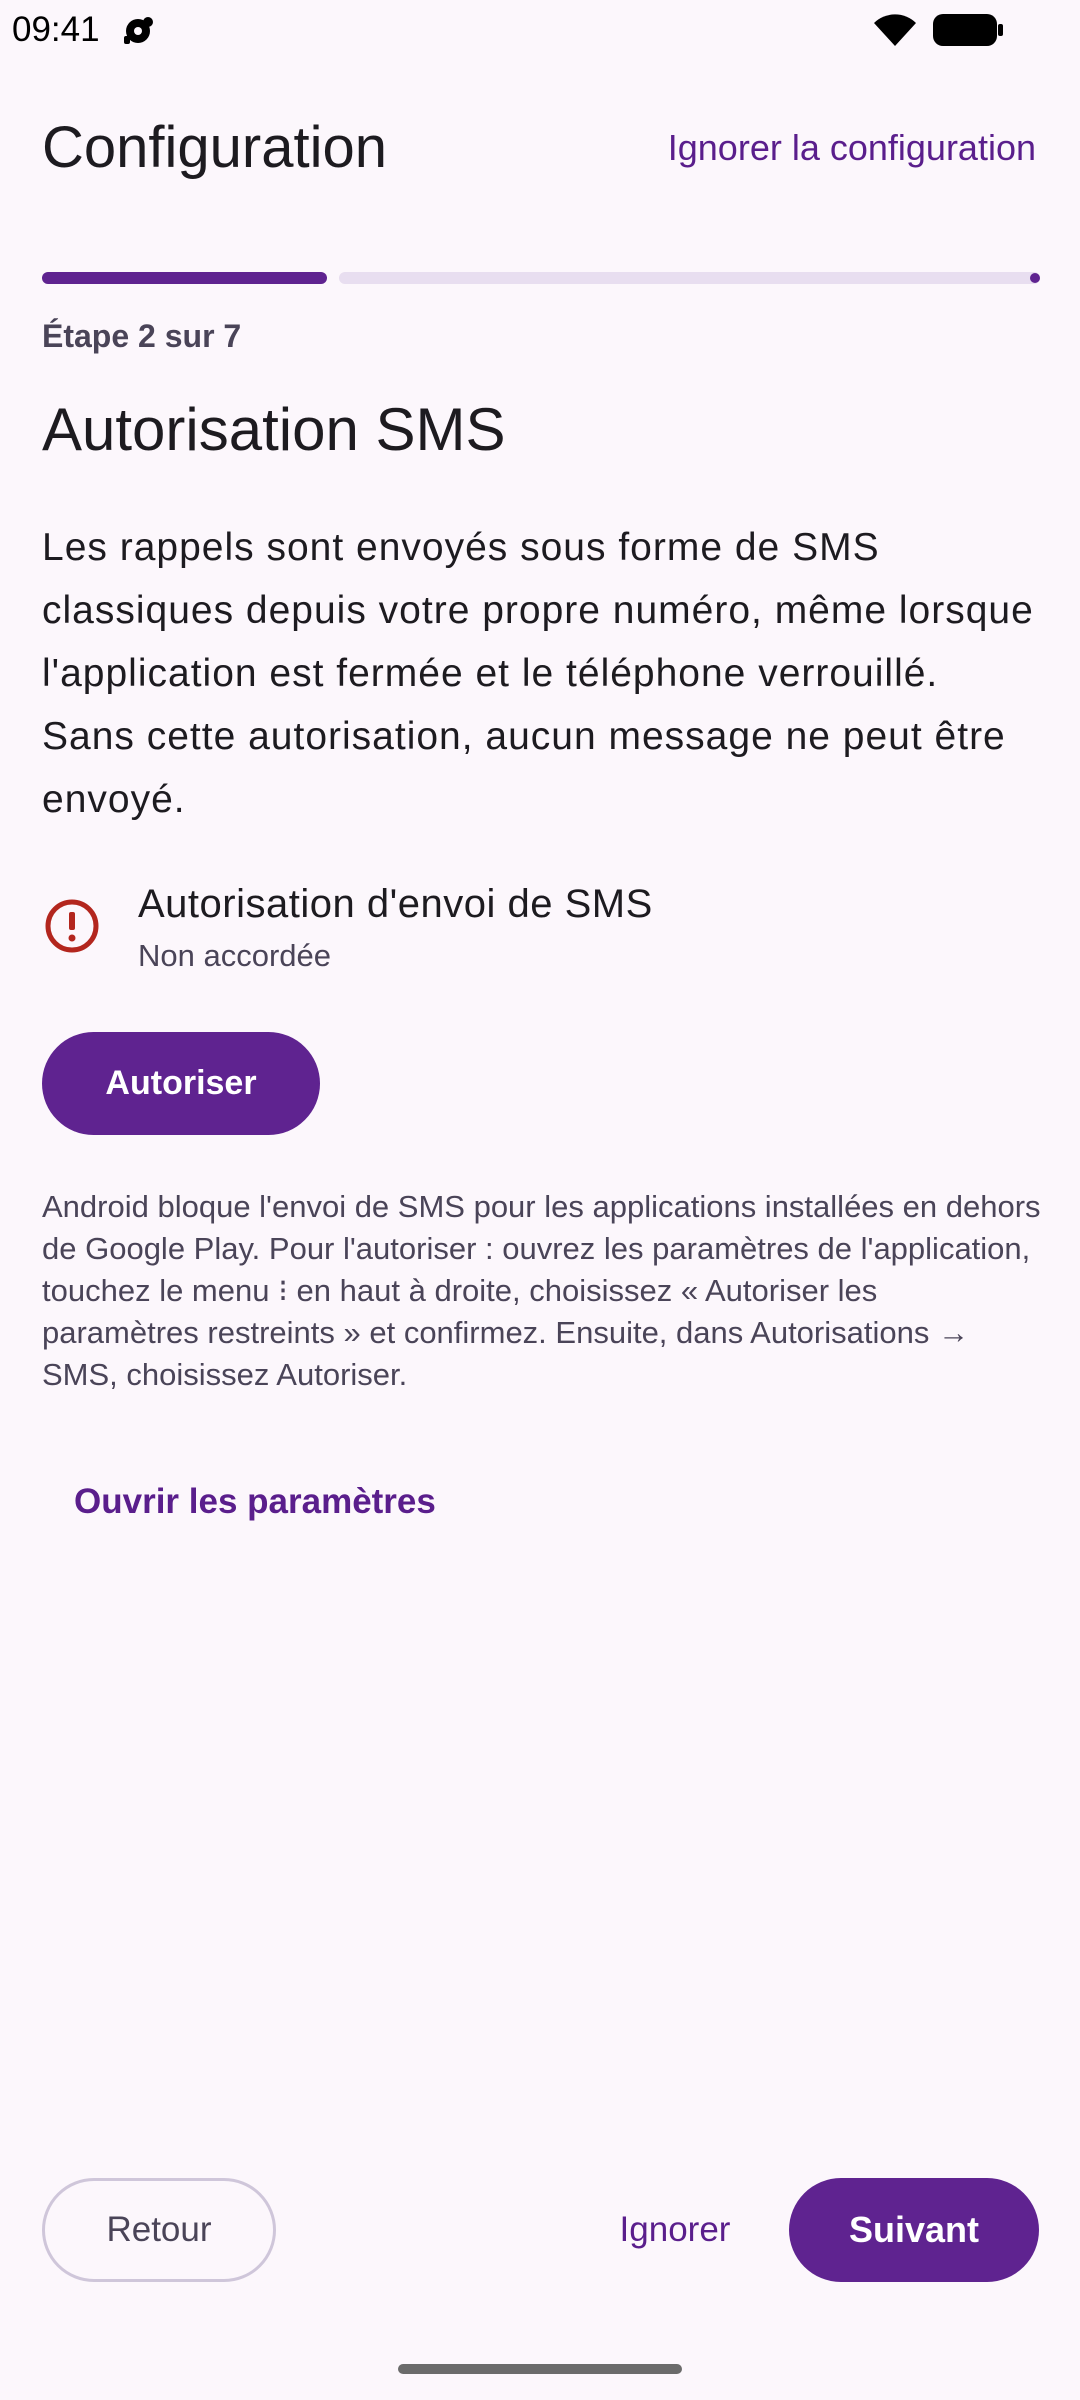 The width and height of the screenshot is (1080, 2400). Describe the element at coordinates (675, 2230) in the screenshot. I see `ignore-button: Ignorer` at that location.